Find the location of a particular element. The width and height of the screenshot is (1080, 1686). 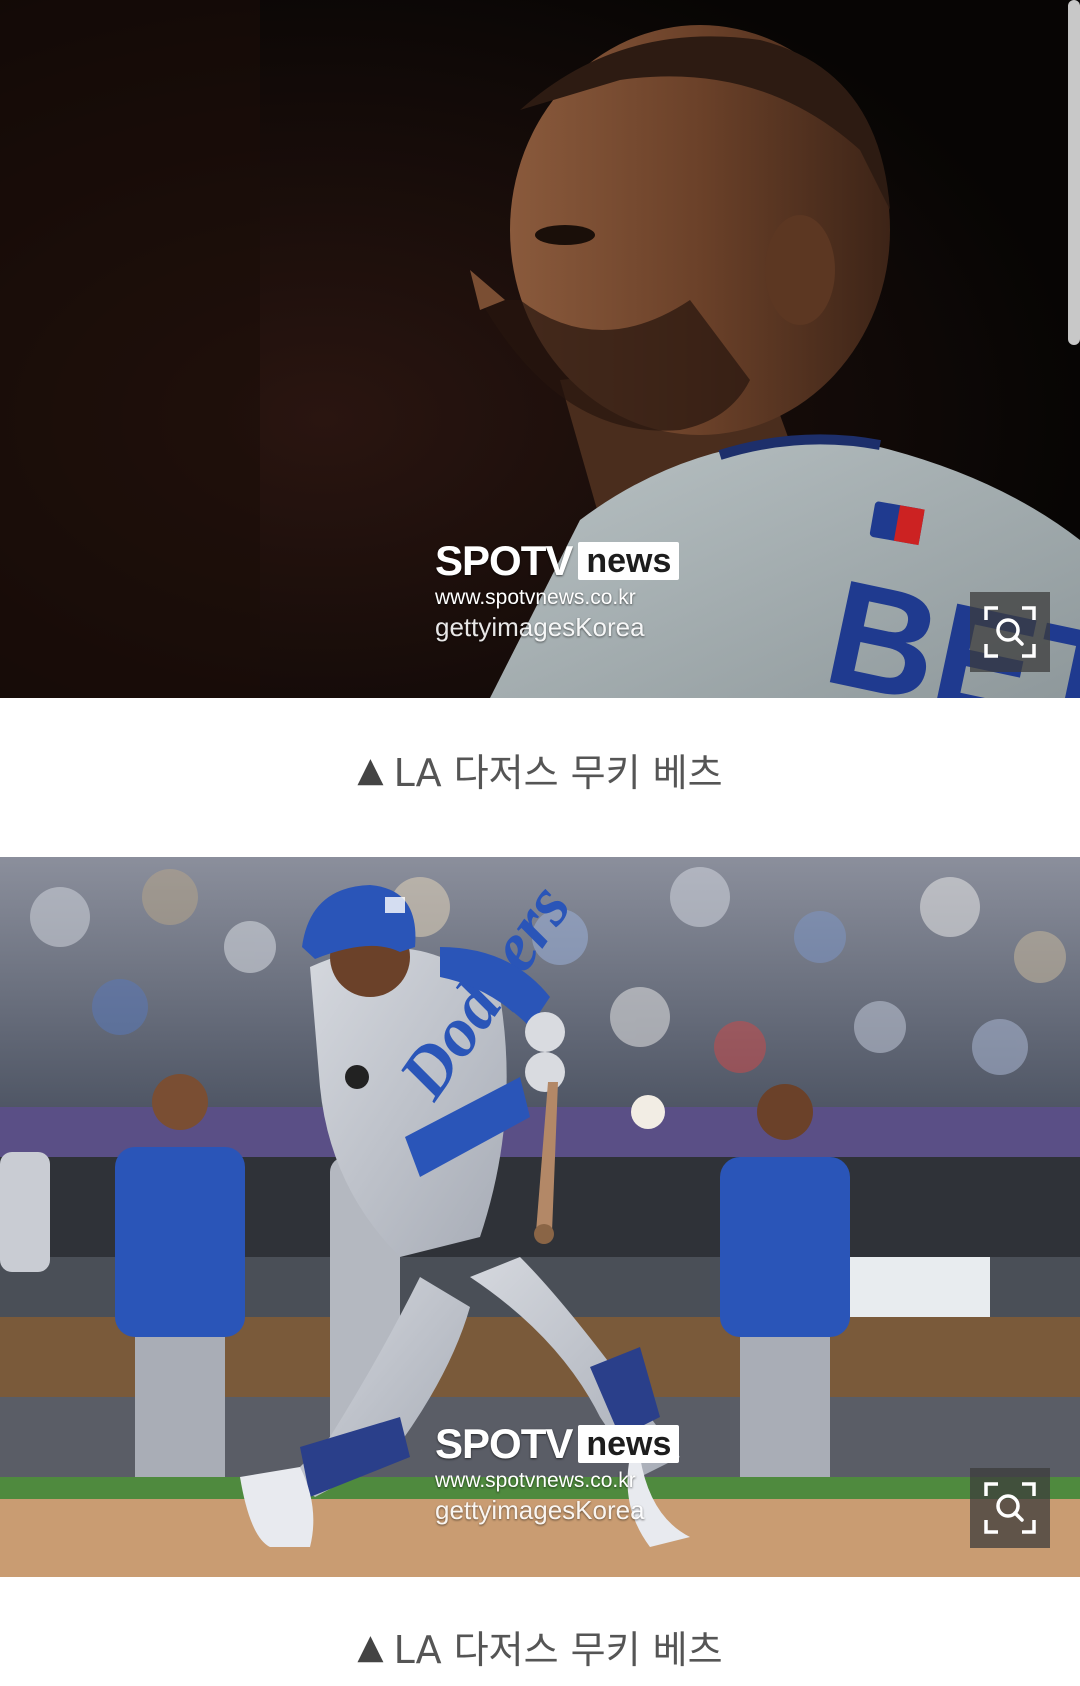

scrollbar is located at coordinates (1074, 172).